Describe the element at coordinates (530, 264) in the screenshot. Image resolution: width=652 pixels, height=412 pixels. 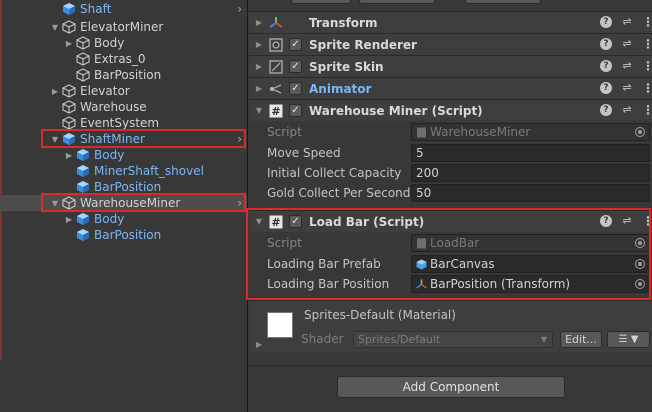
I see `loading-bar-prefab-field: BarCanvas` at that location.